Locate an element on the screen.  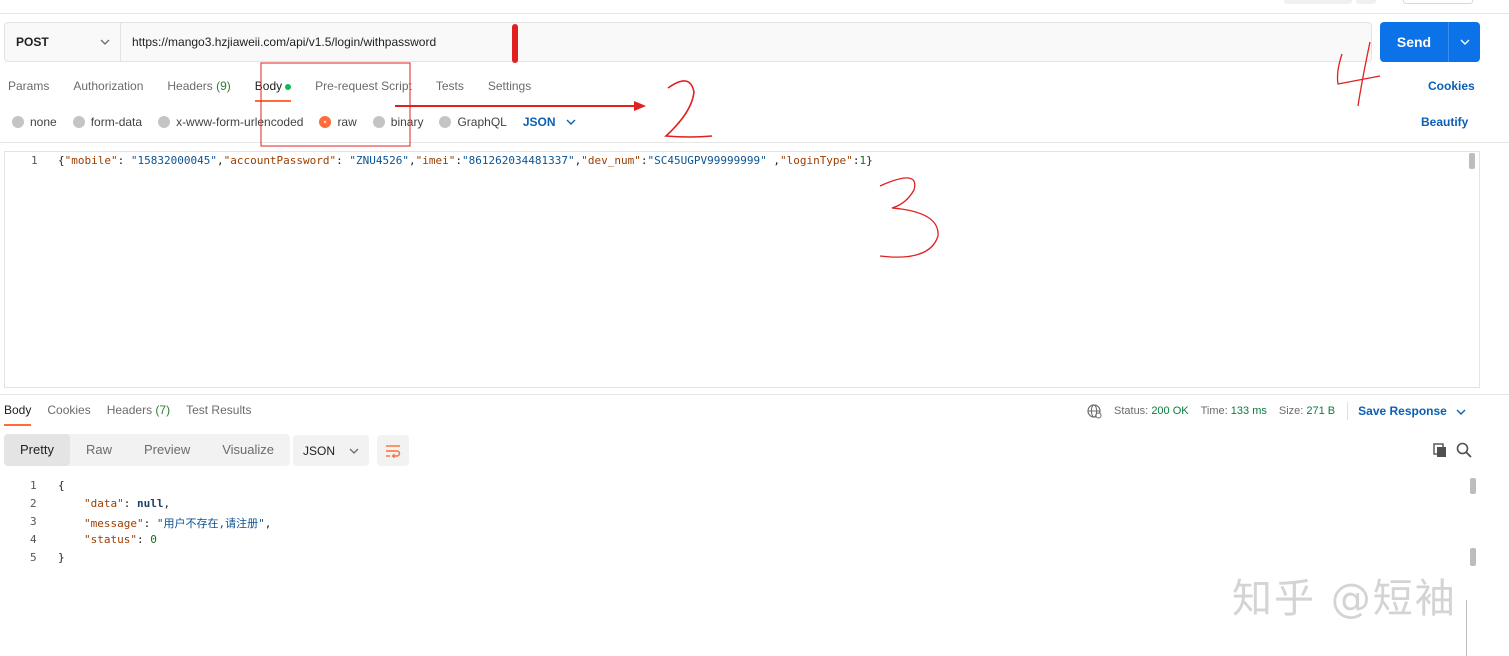
method-label: POST is located at coordinates (32, 42).